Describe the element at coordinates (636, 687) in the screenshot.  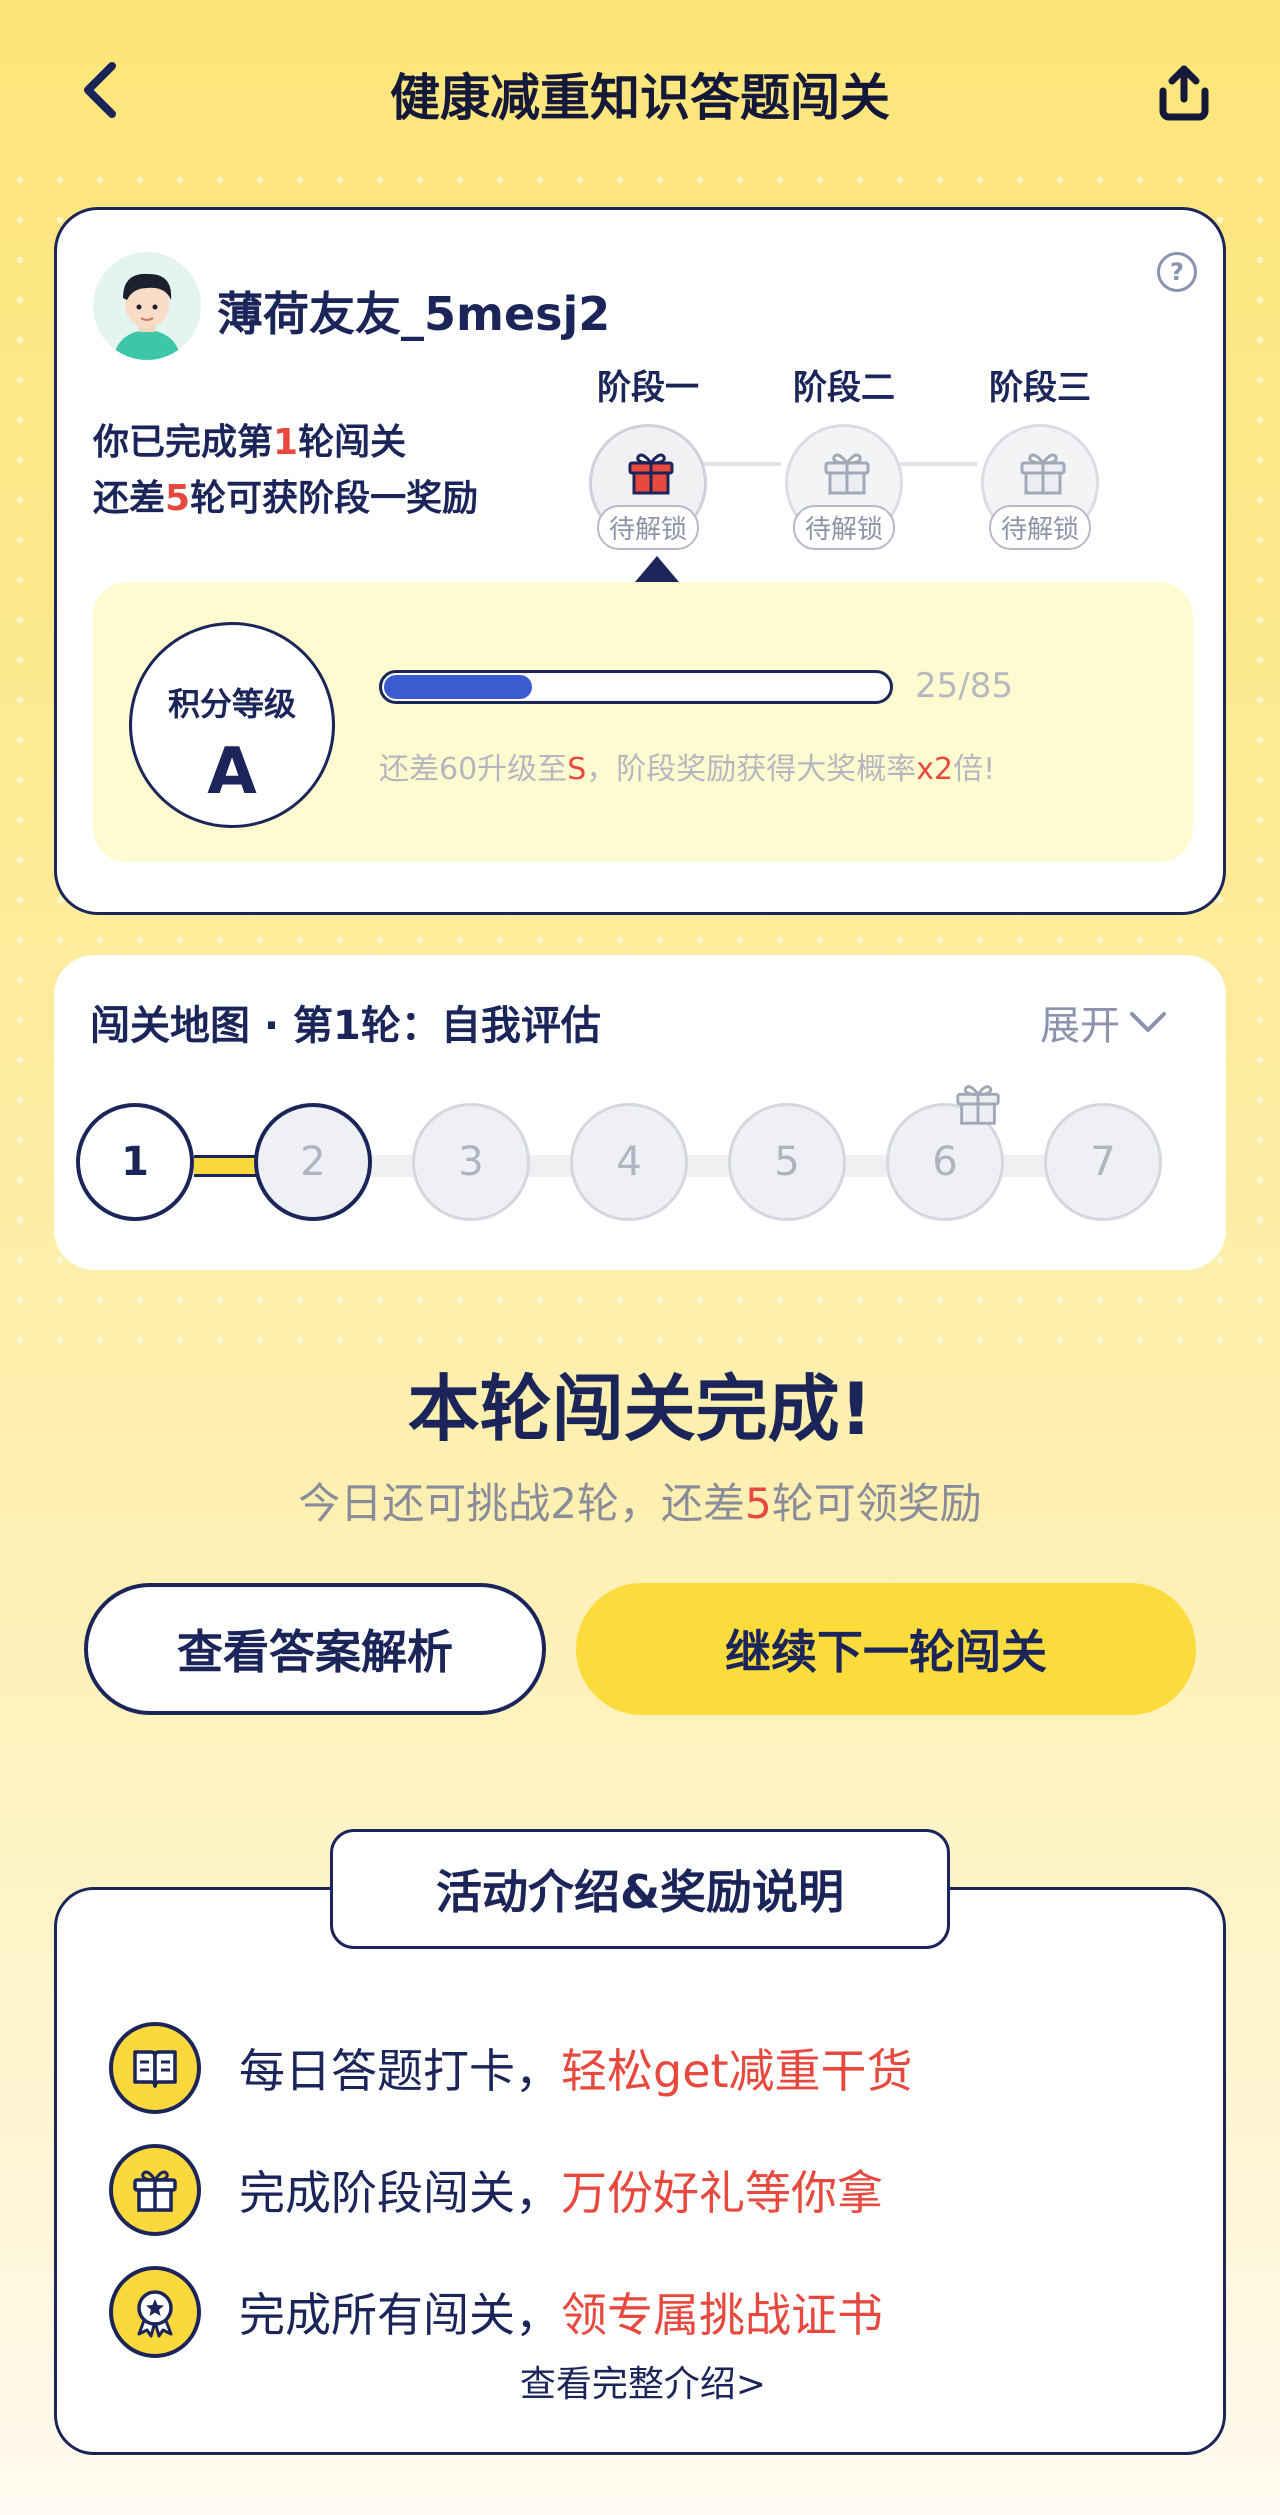
I see `score-progress-bar` at that location.